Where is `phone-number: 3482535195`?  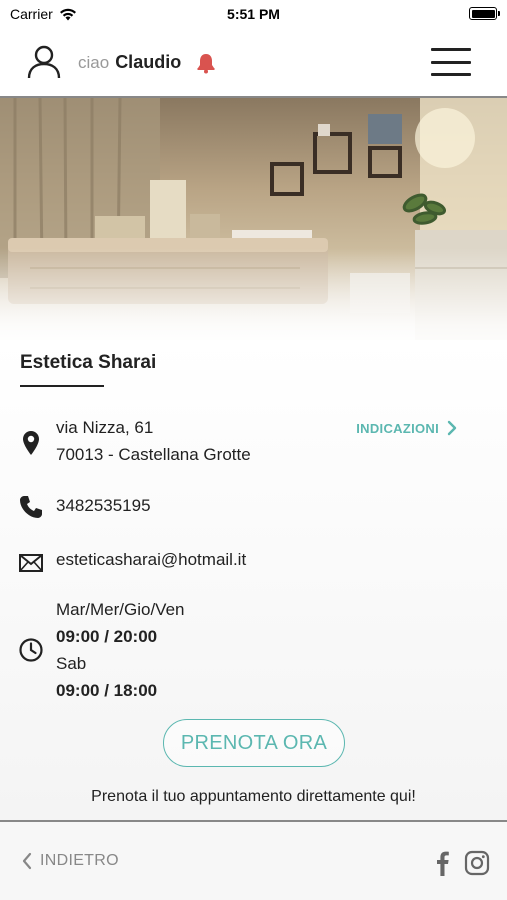 phone-number: 3482535195 is located at coordinates (103, 505).